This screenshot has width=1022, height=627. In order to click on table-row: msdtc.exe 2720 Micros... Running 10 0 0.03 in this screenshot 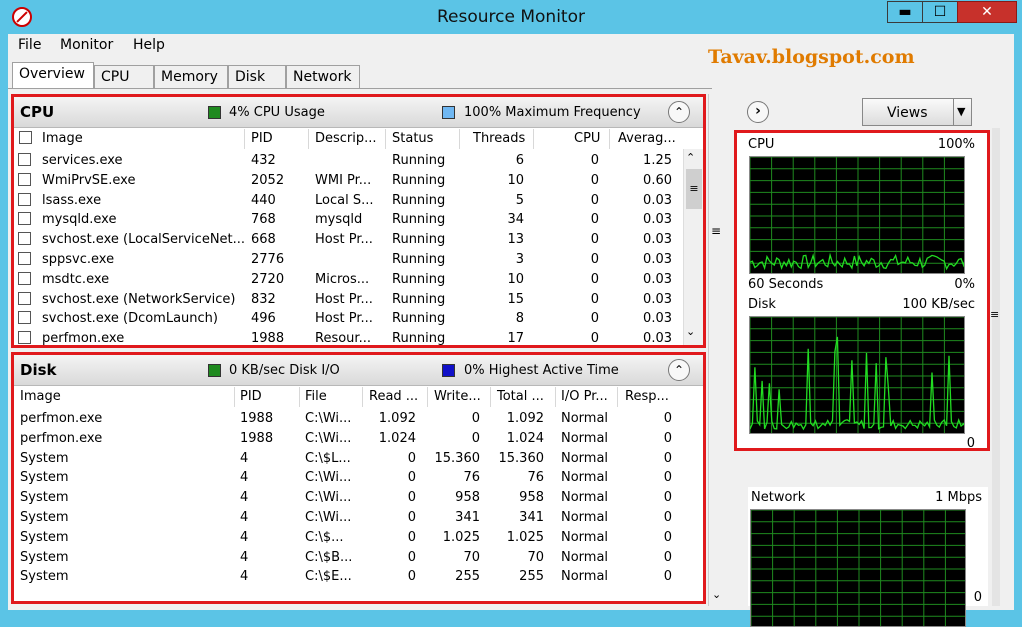, I will do `click(358, 281)`.